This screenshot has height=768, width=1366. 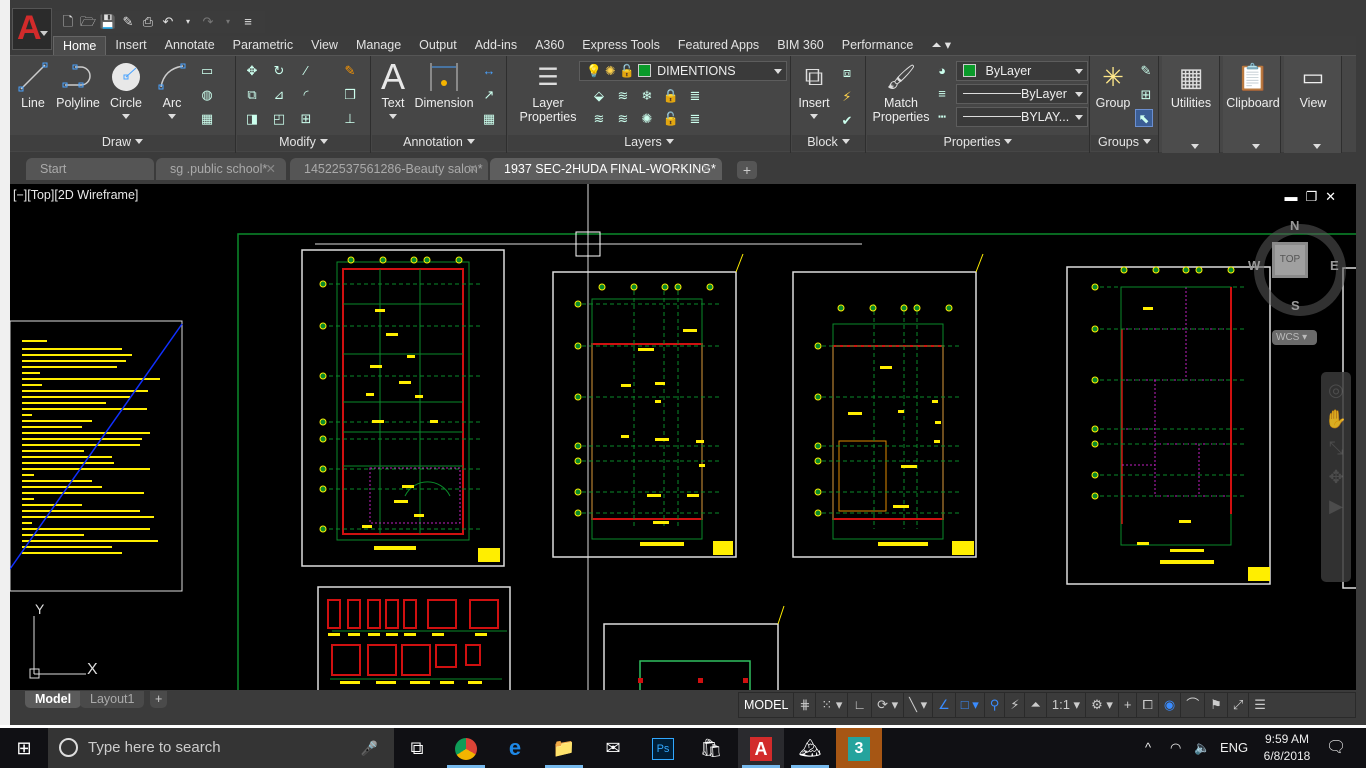 What do you see at coordinates (148, 22) in the screenshot?
I see `plot-icon: ⎙` at bounding box center [148, 22].